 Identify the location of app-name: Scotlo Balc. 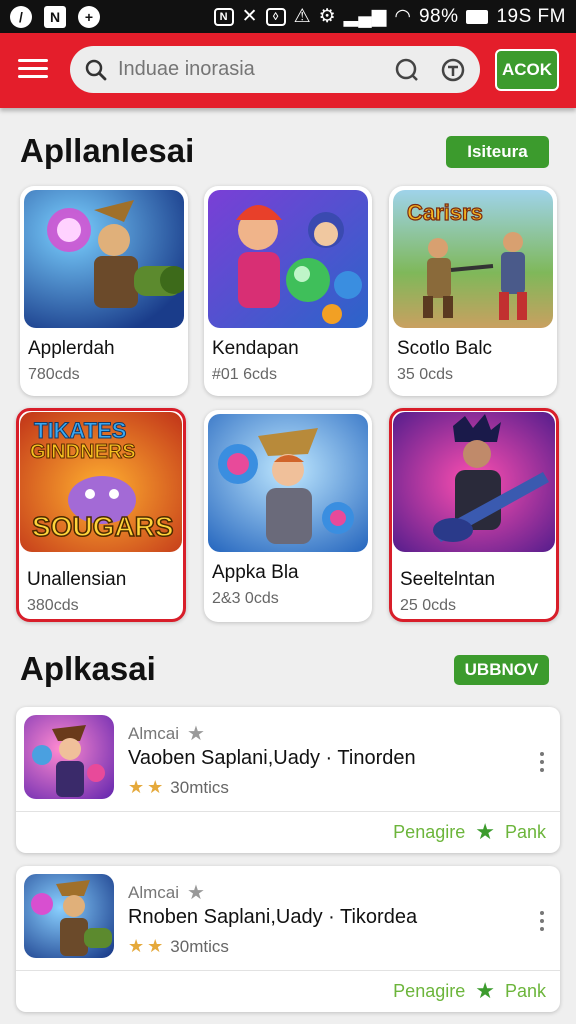
(445, 348).